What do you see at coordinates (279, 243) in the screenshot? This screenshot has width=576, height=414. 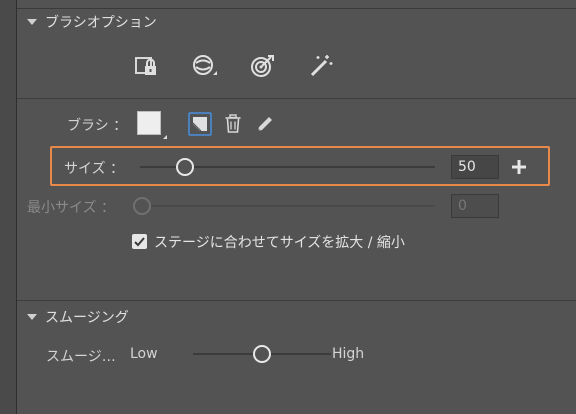 I see `scale-with-stage-label: ステージに合わせてサイズを拡大 / 縮小` at bounding box center [279, 243].